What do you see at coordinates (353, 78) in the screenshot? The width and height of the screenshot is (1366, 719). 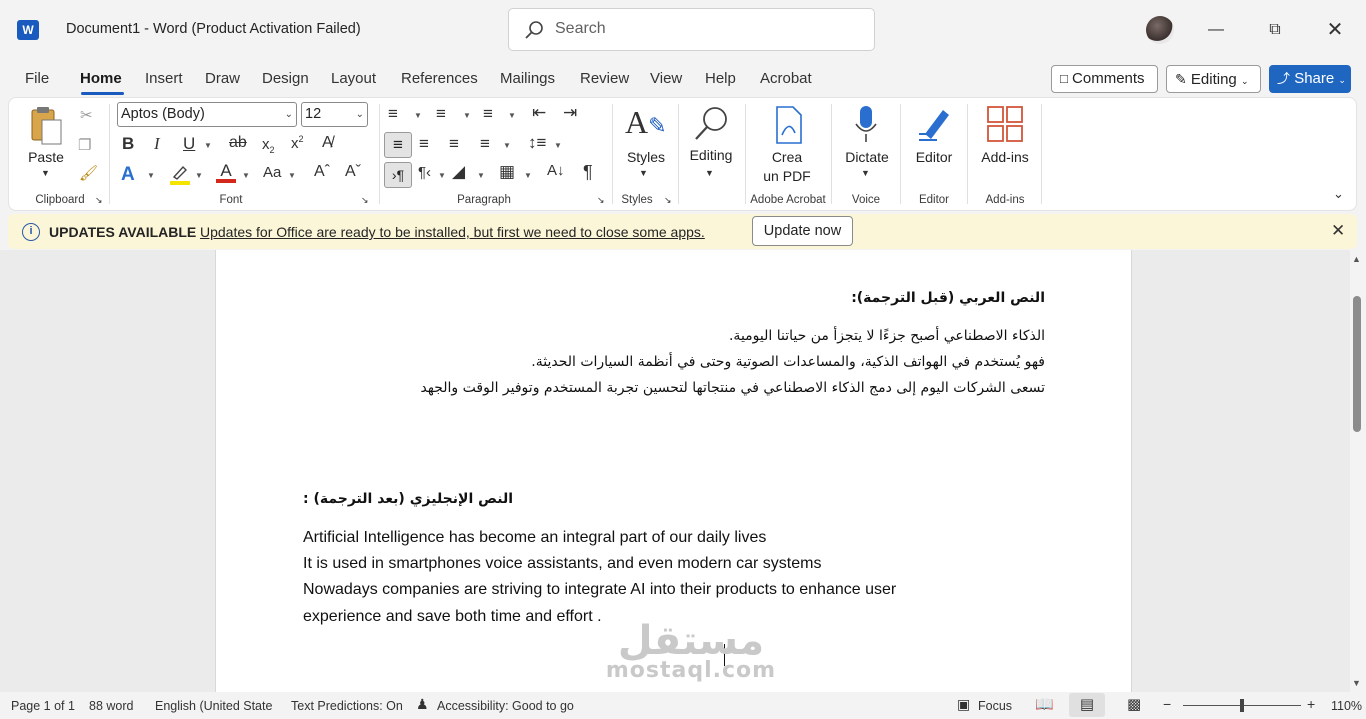 I see `tab-layout: Layout` at bounding box center [353, 78].